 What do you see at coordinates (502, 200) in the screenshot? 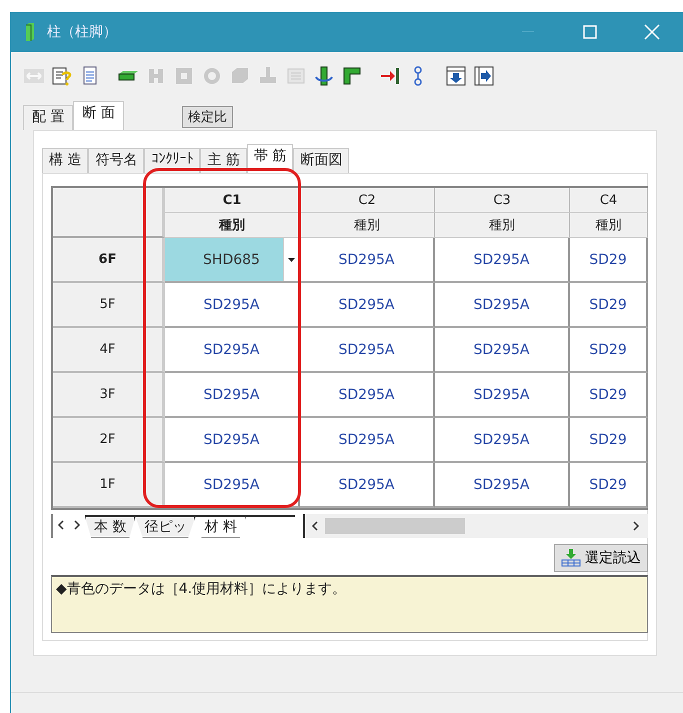
I see `column-header: C3` at bounding box center [502, 200].